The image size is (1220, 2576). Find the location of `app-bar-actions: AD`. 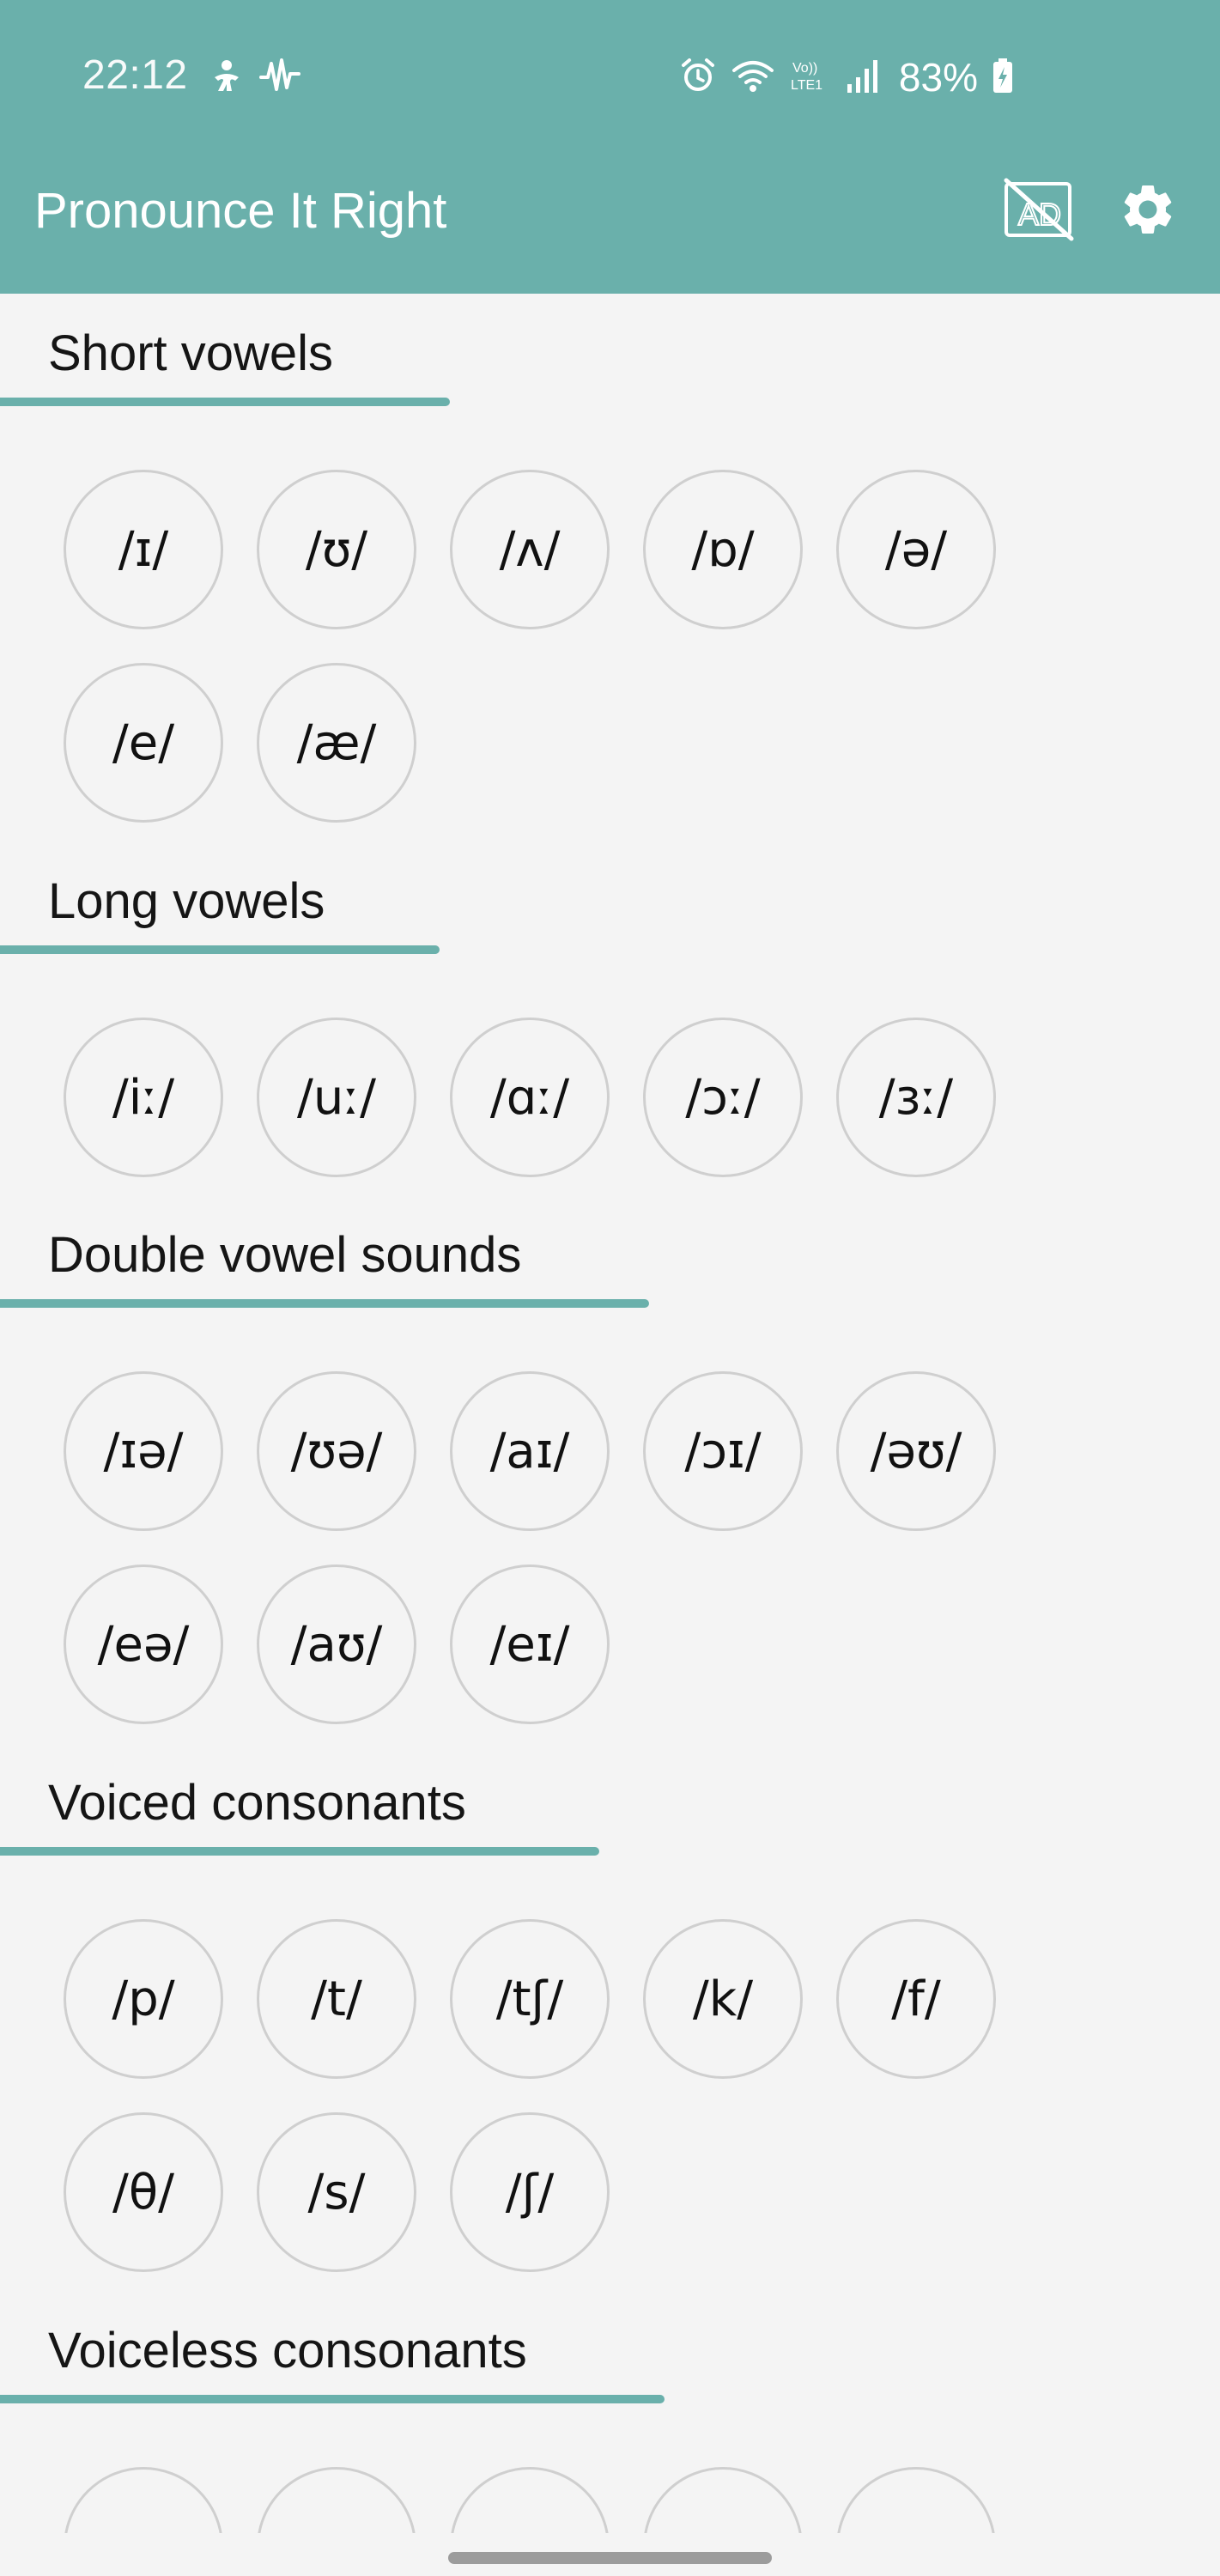

app-bar-actions: AD is located at coordinates (1093, 211).